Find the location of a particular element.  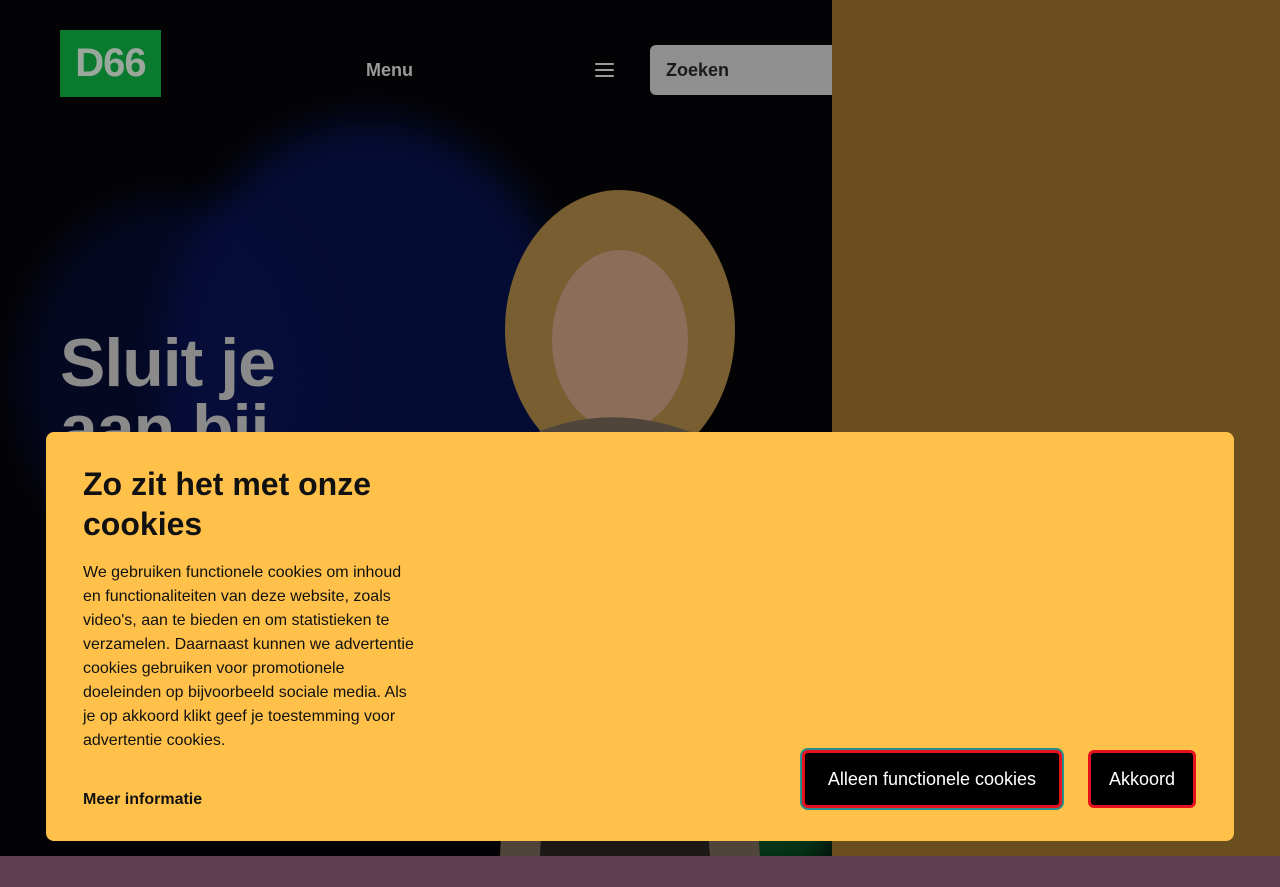

bottom-strip is located at coordinates (640, 871).